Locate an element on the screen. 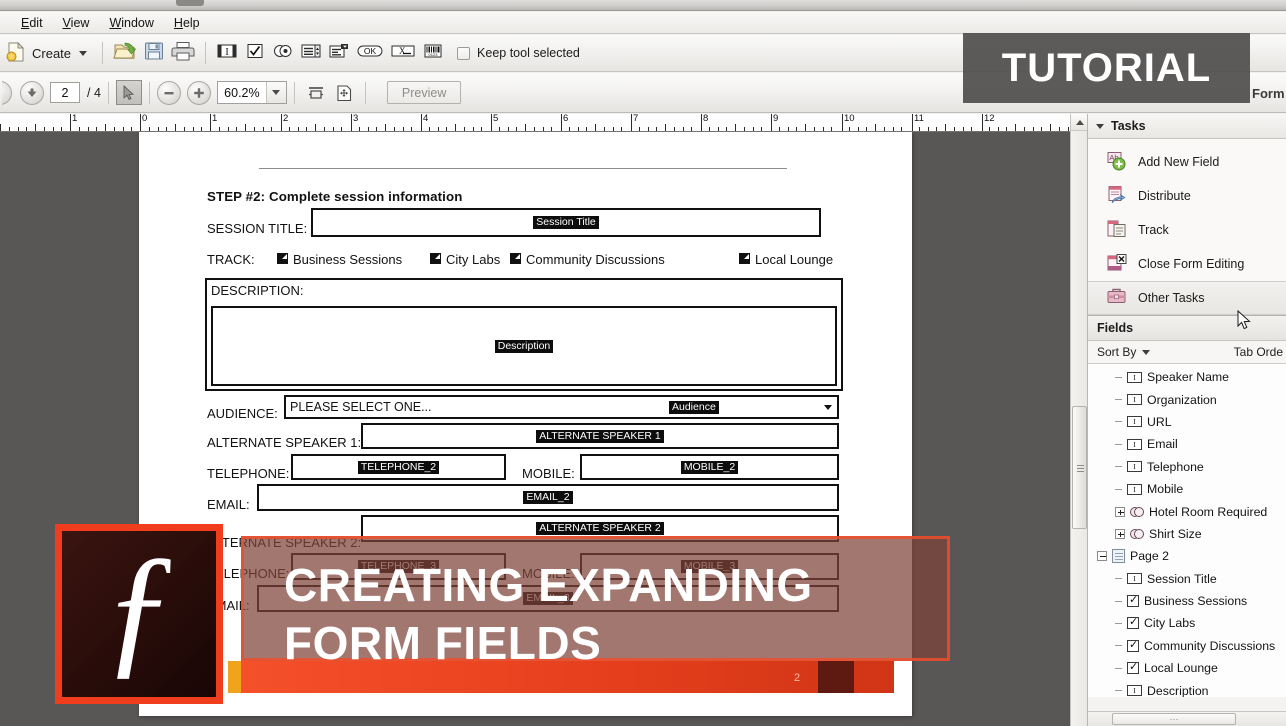 This screenshot has height=726, width=1286. zoom-out-button is located at coordinates (168, 92).